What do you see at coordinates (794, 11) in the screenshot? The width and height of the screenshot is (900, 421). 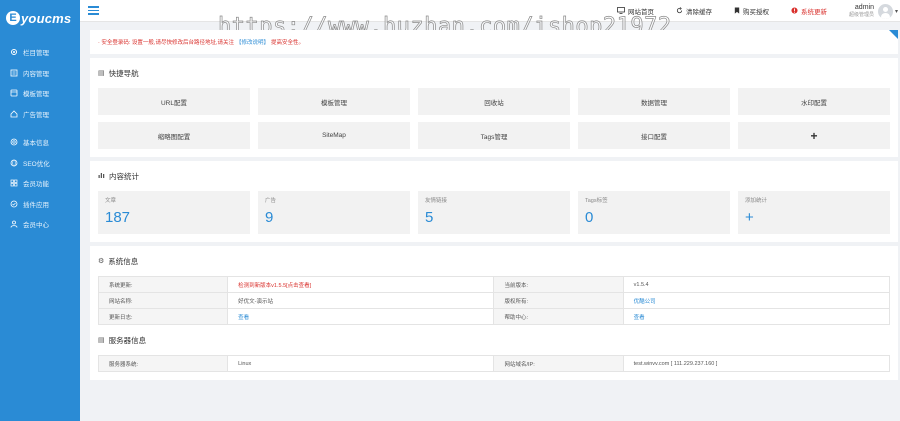 I see `alert-icon` at bounding box center [794, 11].